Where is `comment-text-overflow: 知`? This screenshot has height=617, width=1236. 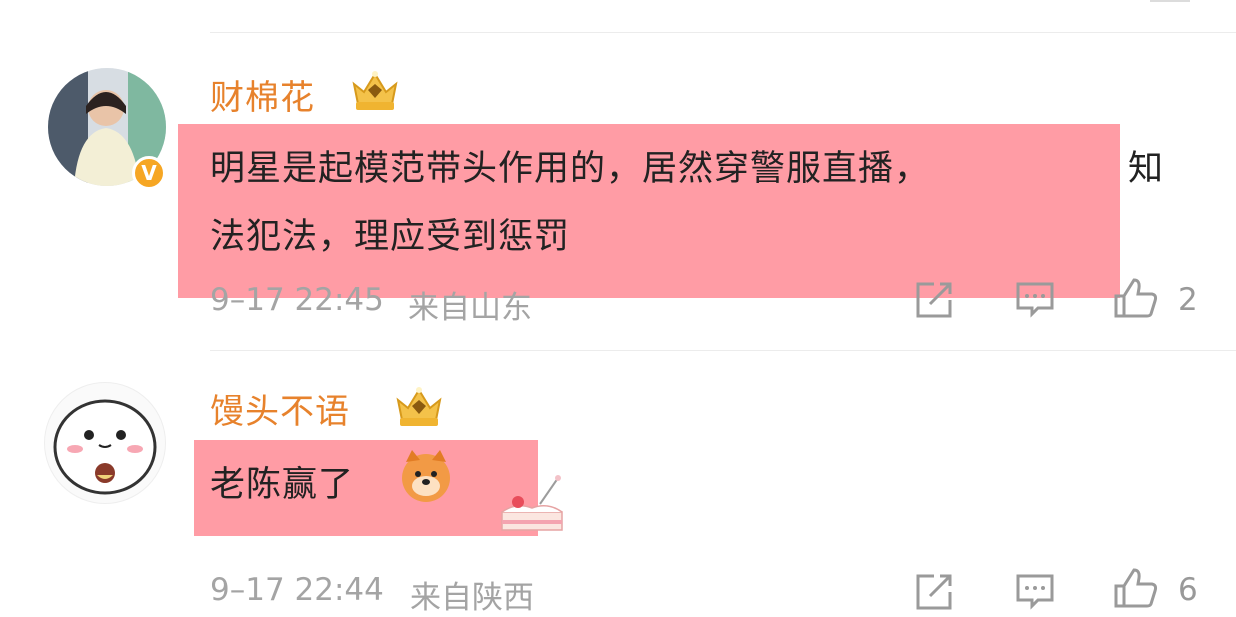
comment-text-overflow: 知 is located at coordinates (1146, 169).